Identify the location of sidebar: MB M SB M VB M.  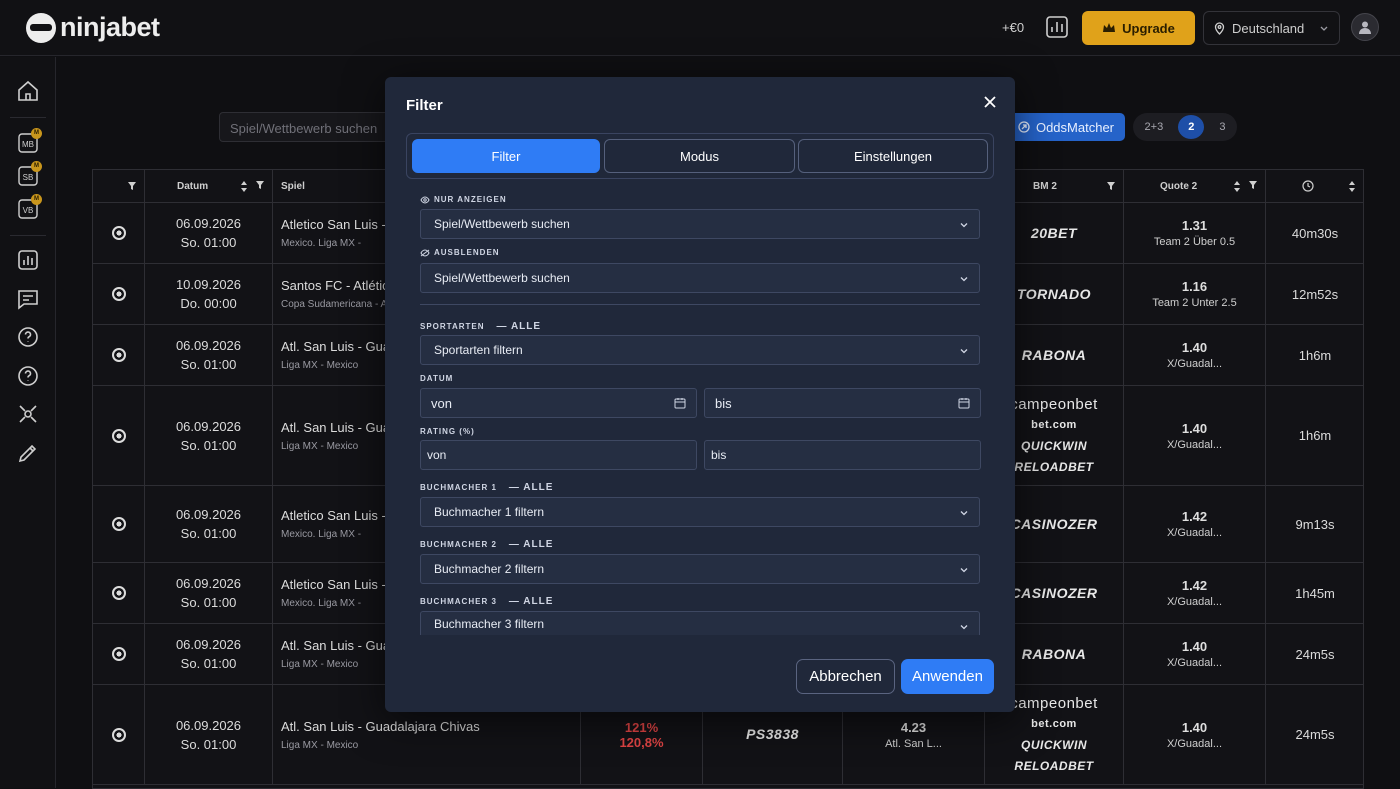
(28, 422).